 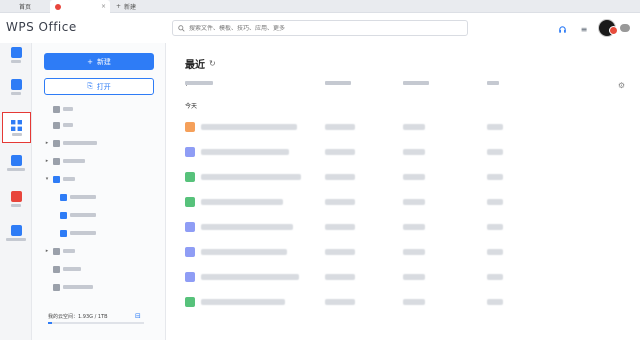 What do you see at coordinates (70, 143) in the screenshot?
I see `nav-item-cloud: ▸` at bounding box center [70, 143].